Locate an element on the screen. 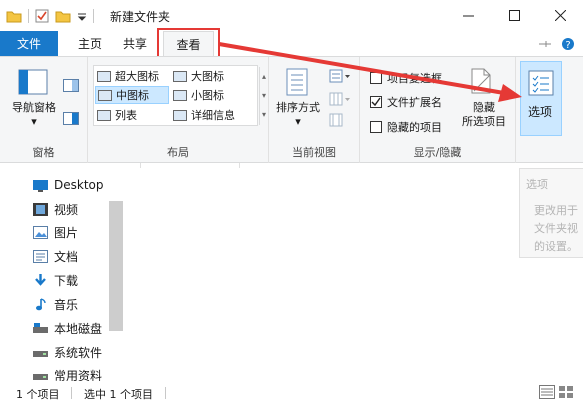  annotation-arrow-layer is located at coordinates (370, 72).